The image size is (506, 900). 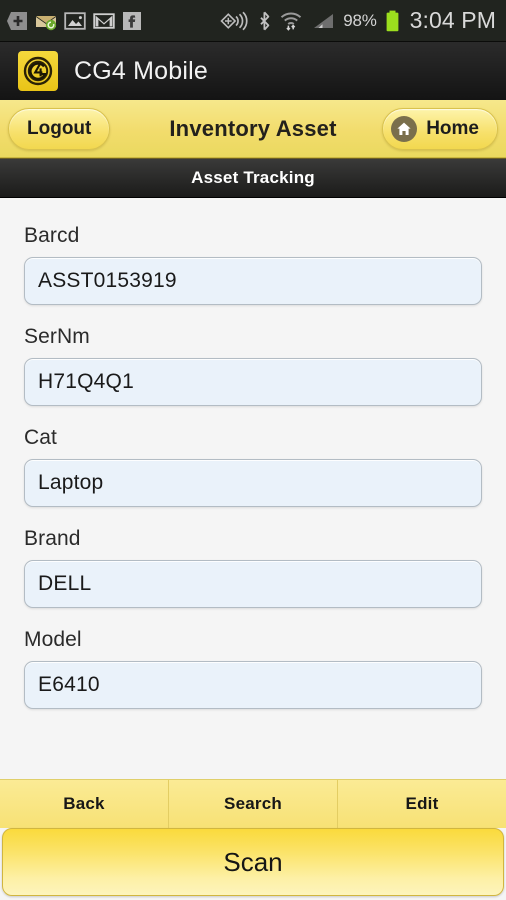 I want to click on search-button-label: Search, so click(x=253, y=803).